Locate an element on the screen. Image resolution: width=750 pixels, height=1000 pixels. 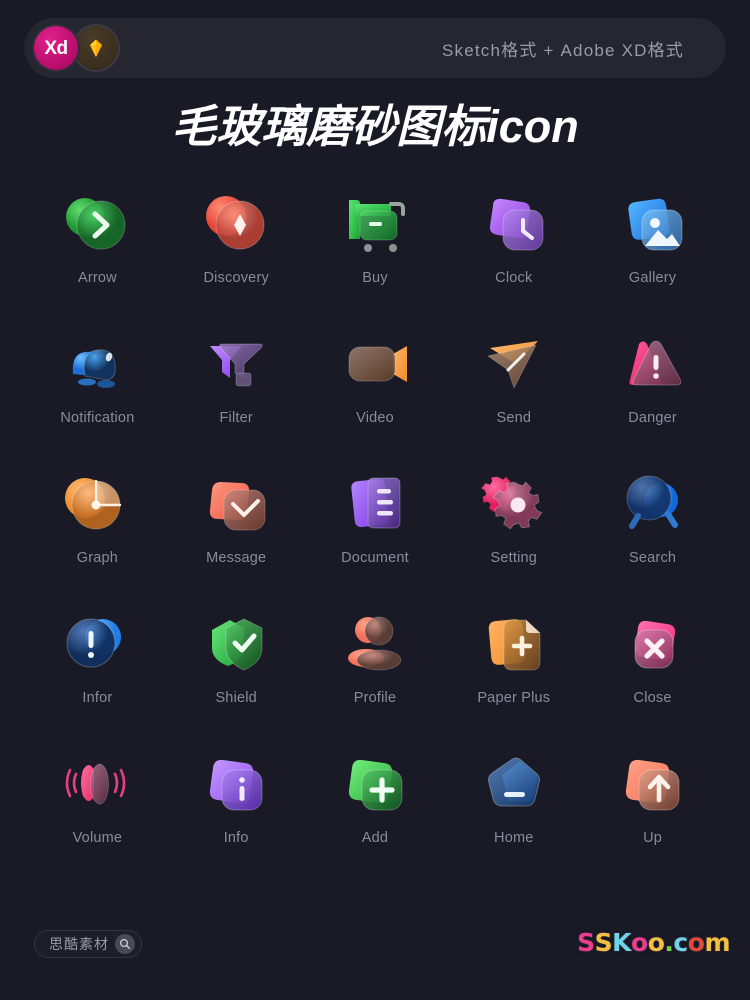
icon-cell-video: Video is located at coordinates (375, 392).